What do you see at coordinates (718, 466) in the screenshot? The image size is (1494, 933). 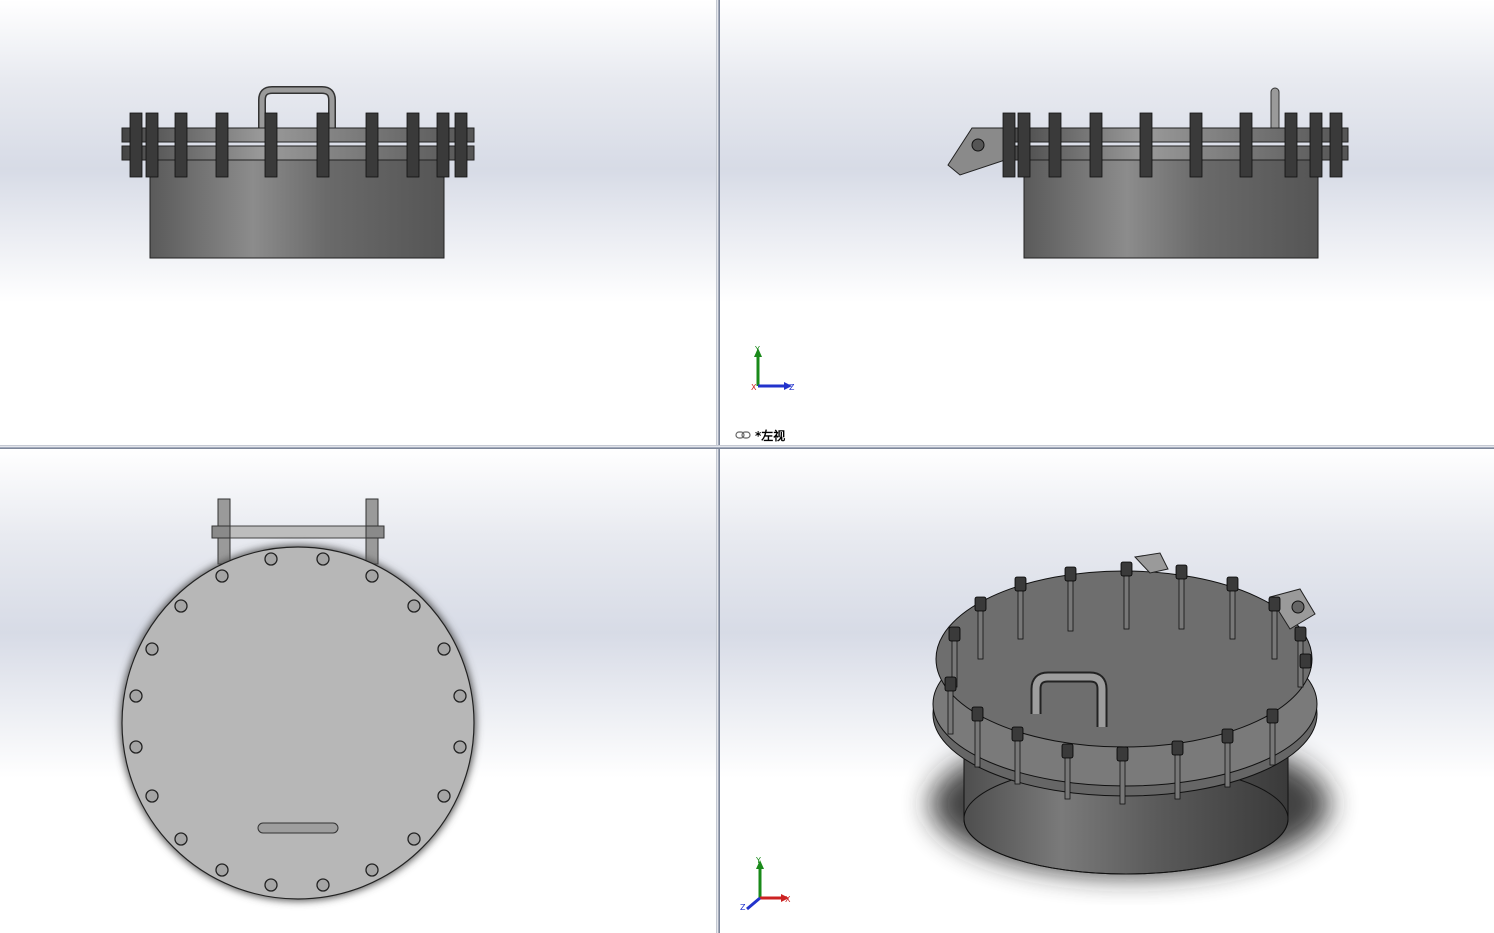 I see `viewport-splitter-vertical` at bounding box center [718, 466].